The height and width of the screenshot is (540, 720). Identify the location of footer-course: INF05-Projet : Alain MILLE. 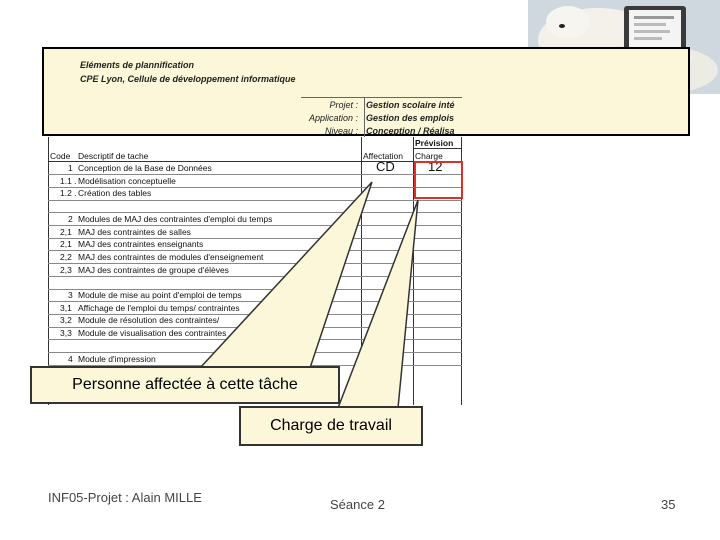
(125, 497).